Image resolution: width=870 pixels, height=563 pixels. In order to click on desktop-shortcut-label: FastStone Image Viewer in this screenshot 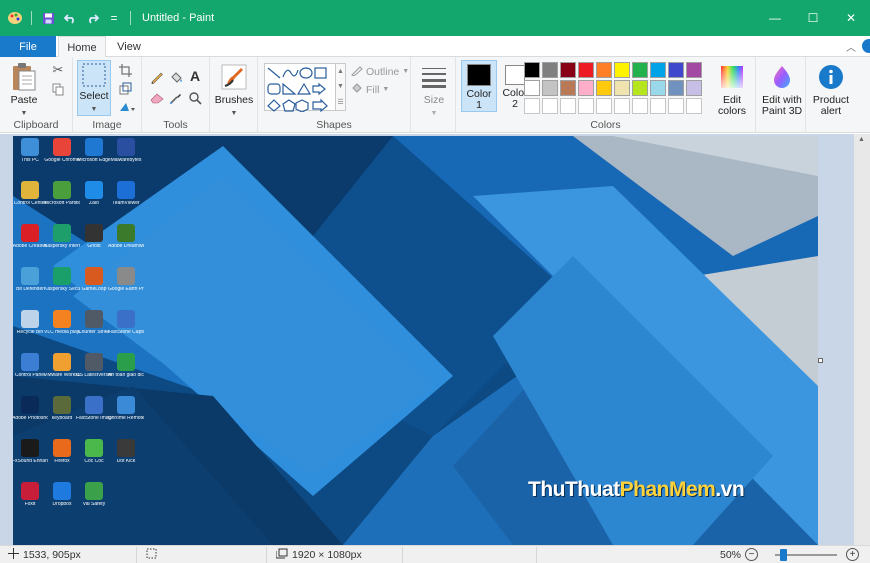, I will do `click(94, 418)`.